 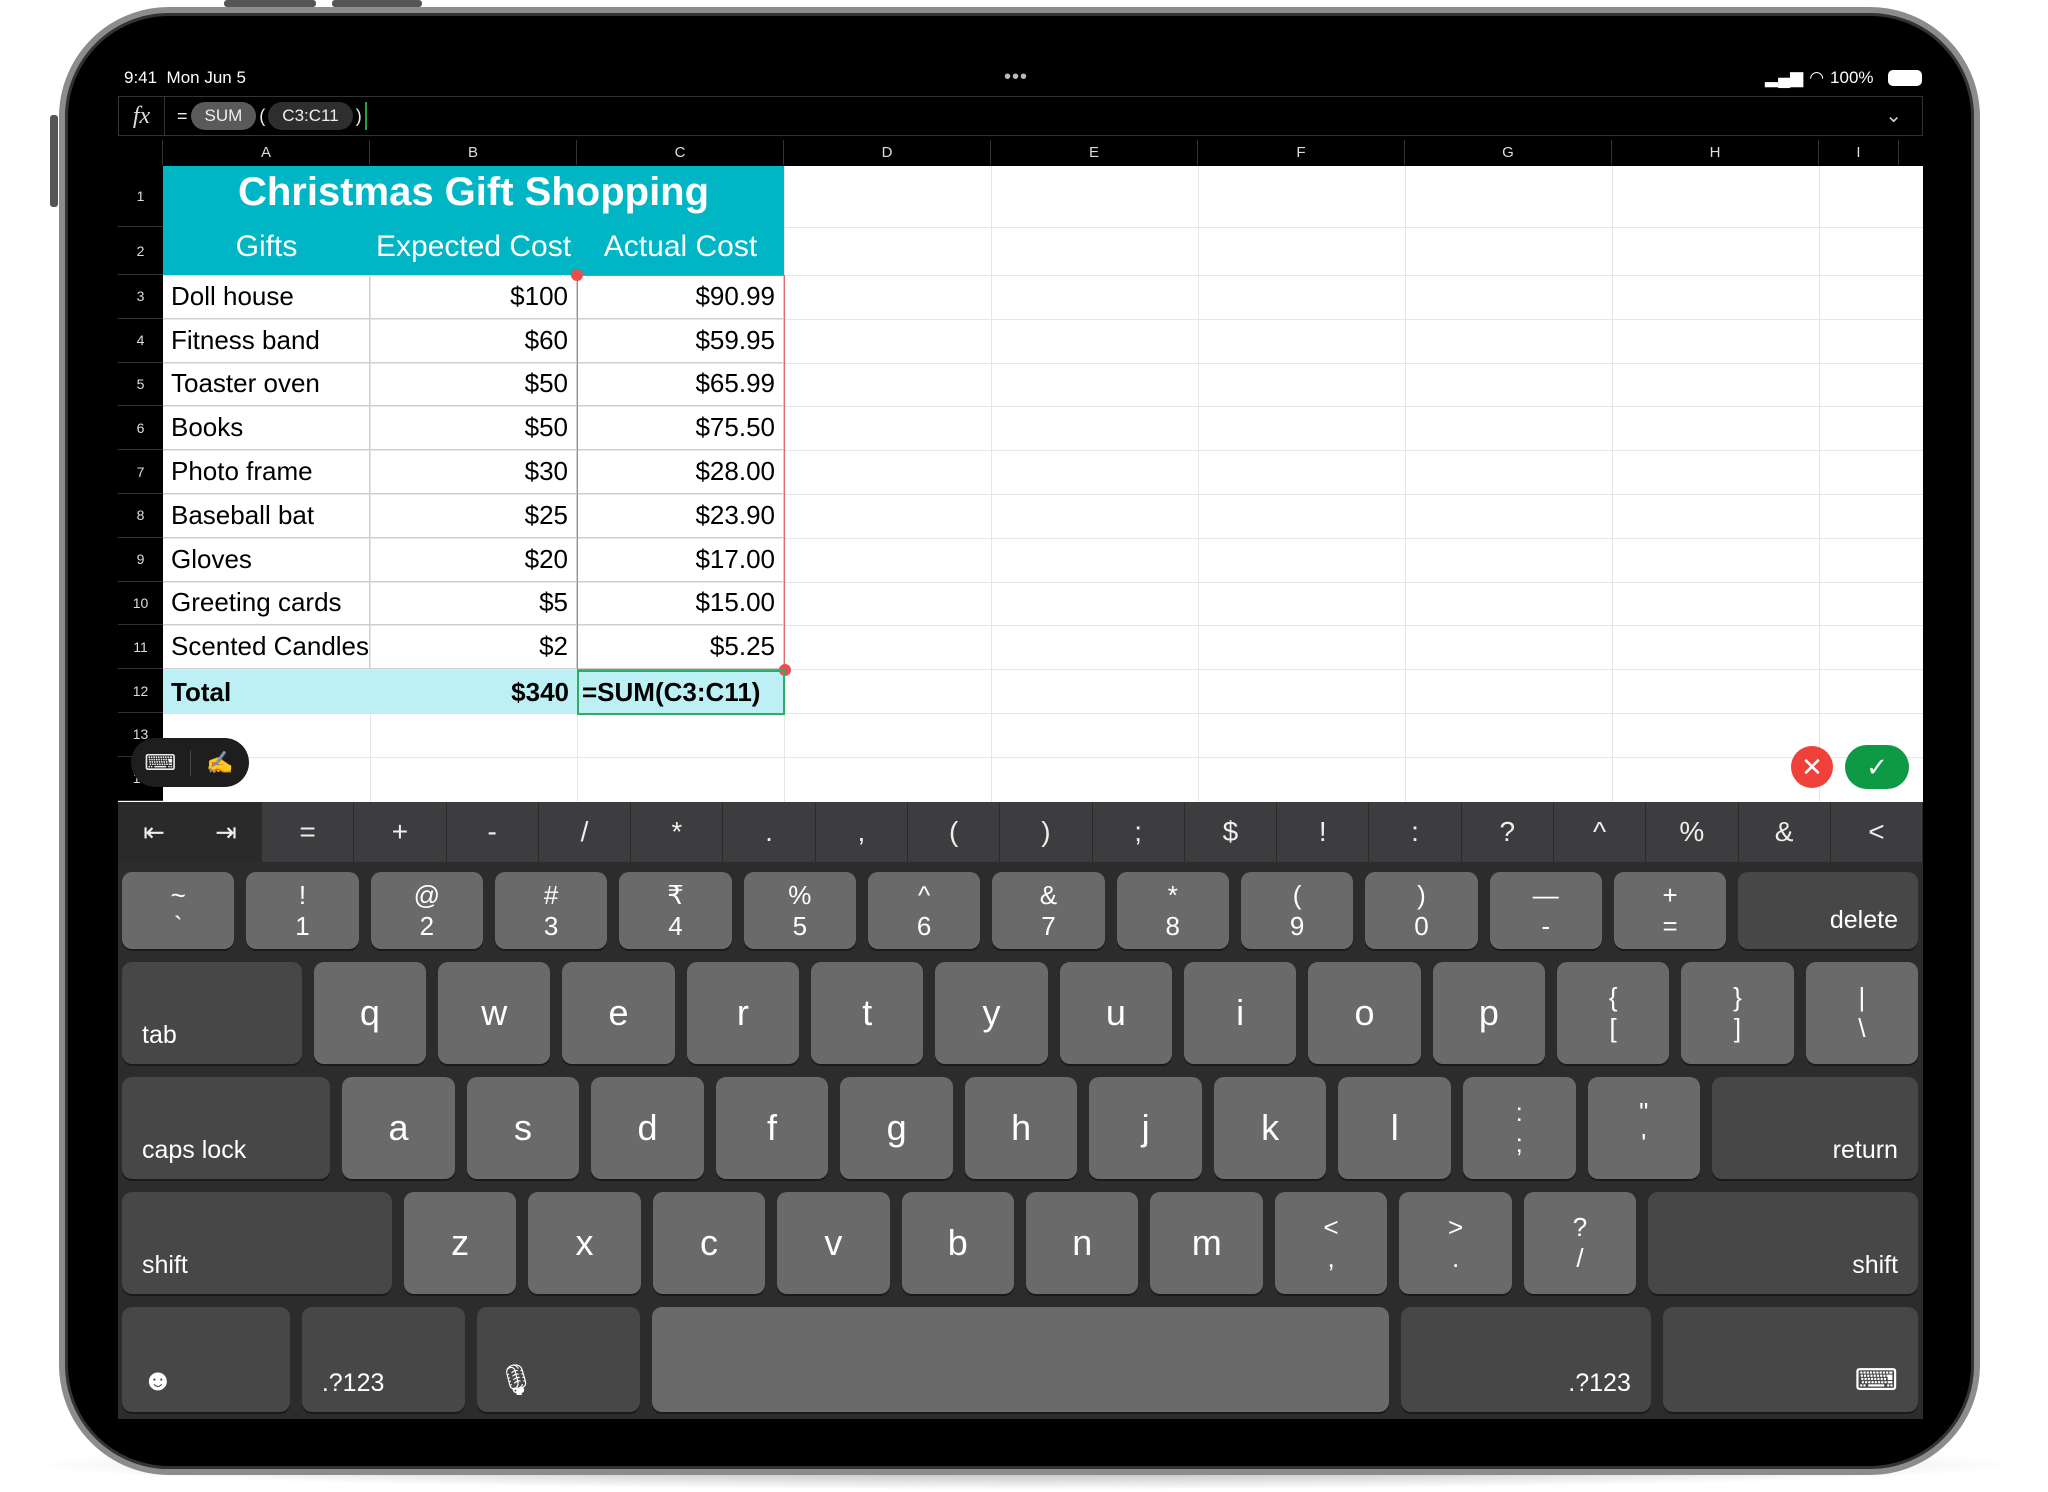 What do you see at coordinates (681, 692) in the screenshot?
I see `editing-cell-c12: =SUM(C3:C11)` at bounding box center [681, 692].